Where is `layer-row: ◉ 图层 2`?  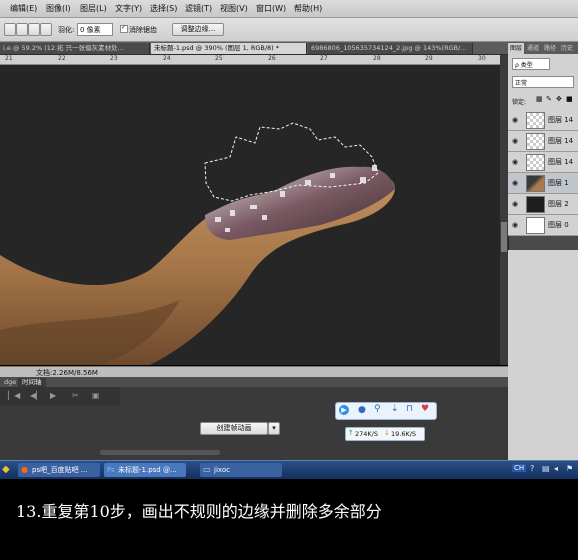 layer-row: ◉ 图层 2 is located at coordinates (543, 204).